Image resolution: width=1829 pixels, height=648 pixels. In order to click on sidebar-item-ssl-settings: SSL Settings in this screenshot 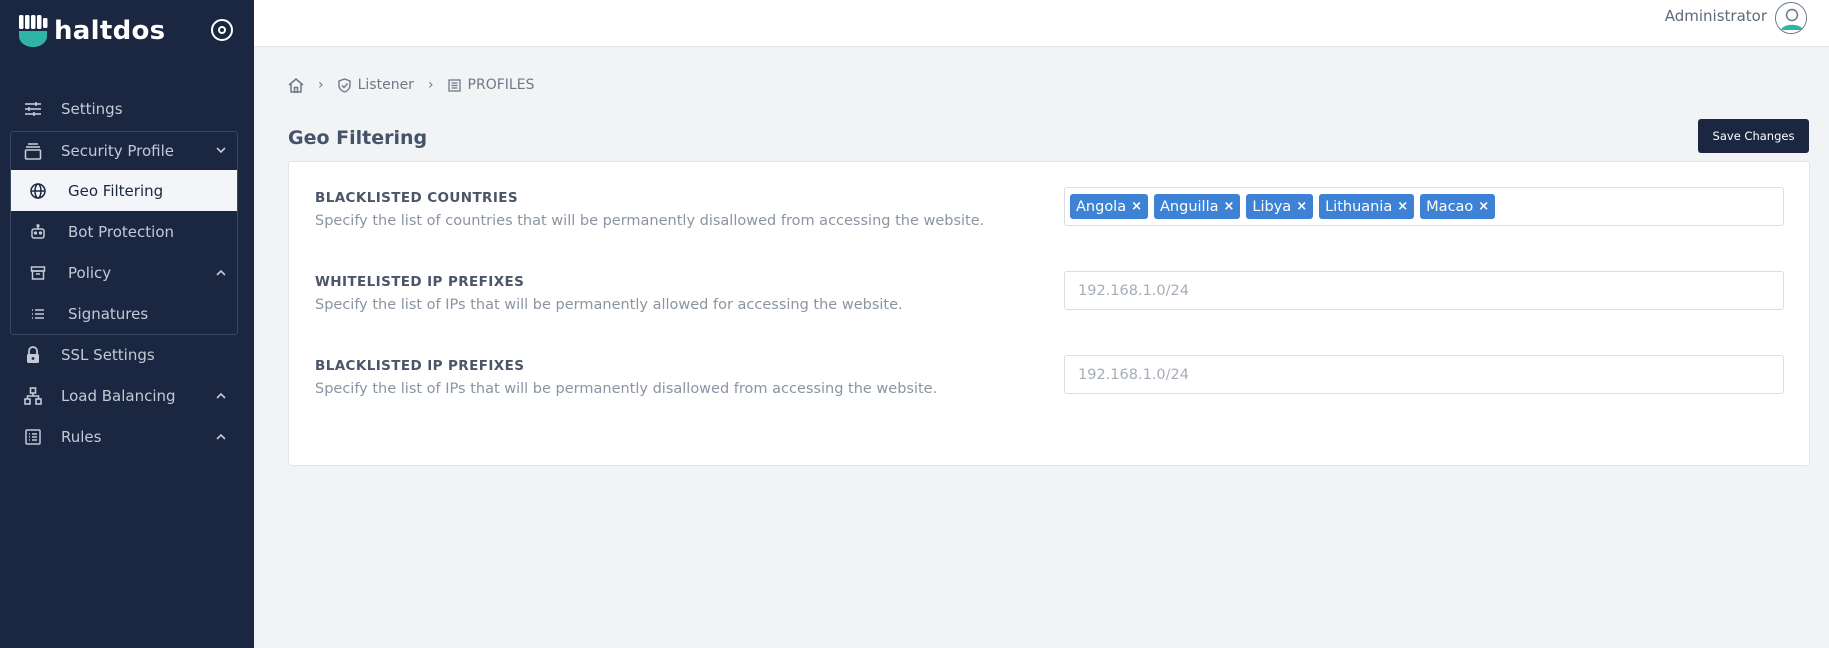, I will do `click(127, 354)`.